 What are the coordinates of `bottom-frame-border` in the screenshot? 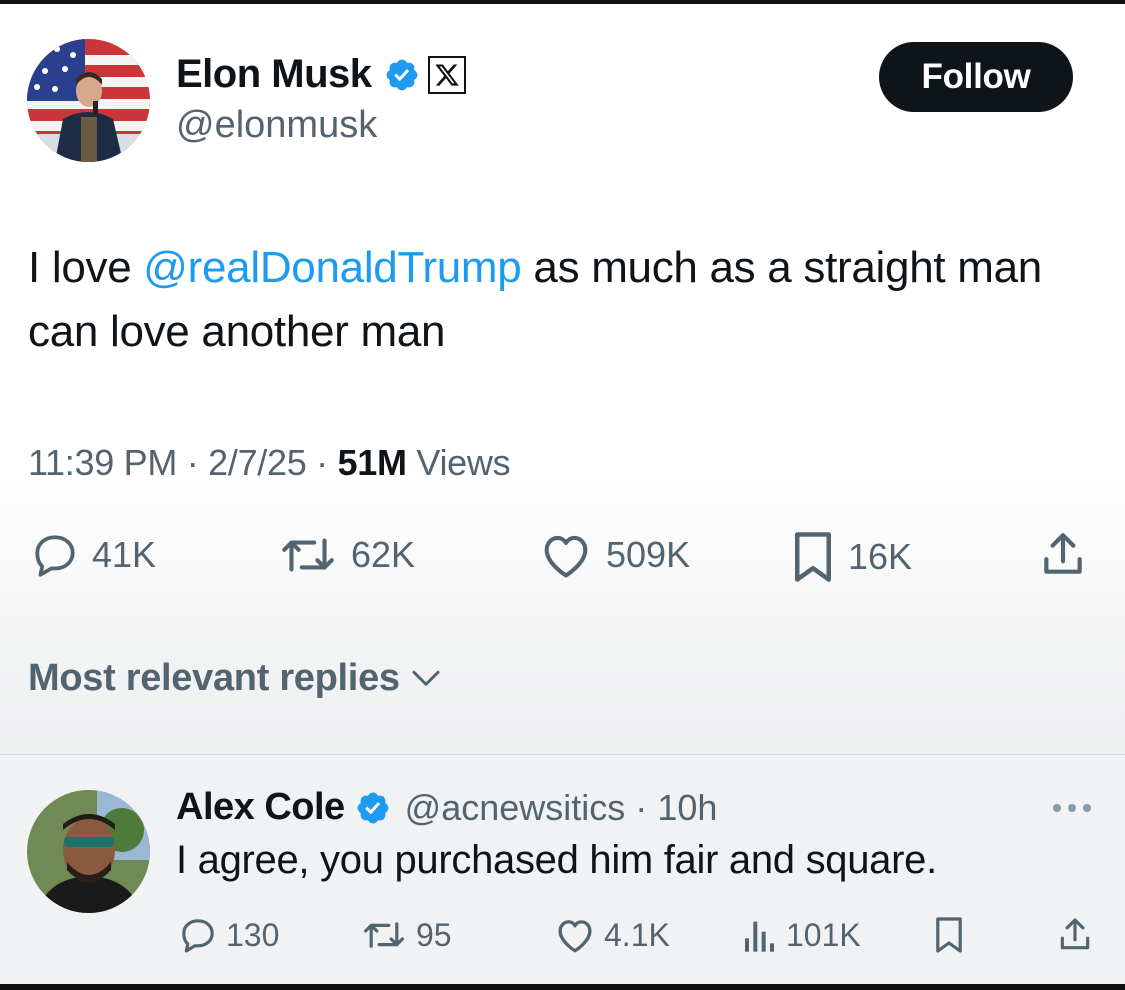 It's located at (562, 987).